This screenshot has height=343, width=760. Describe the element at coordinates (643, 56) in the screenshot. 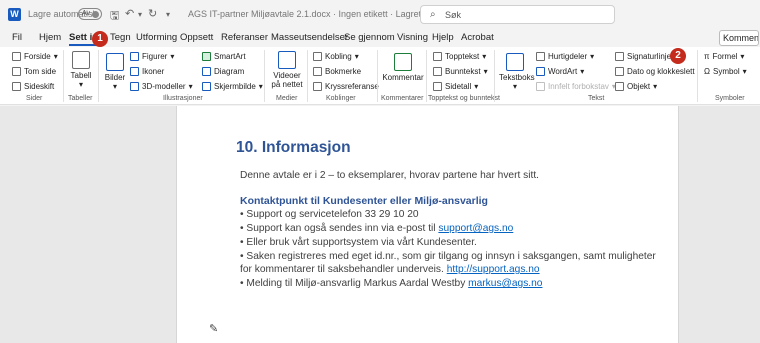

I see `signature-line-button: Signaturlinje` at that location.